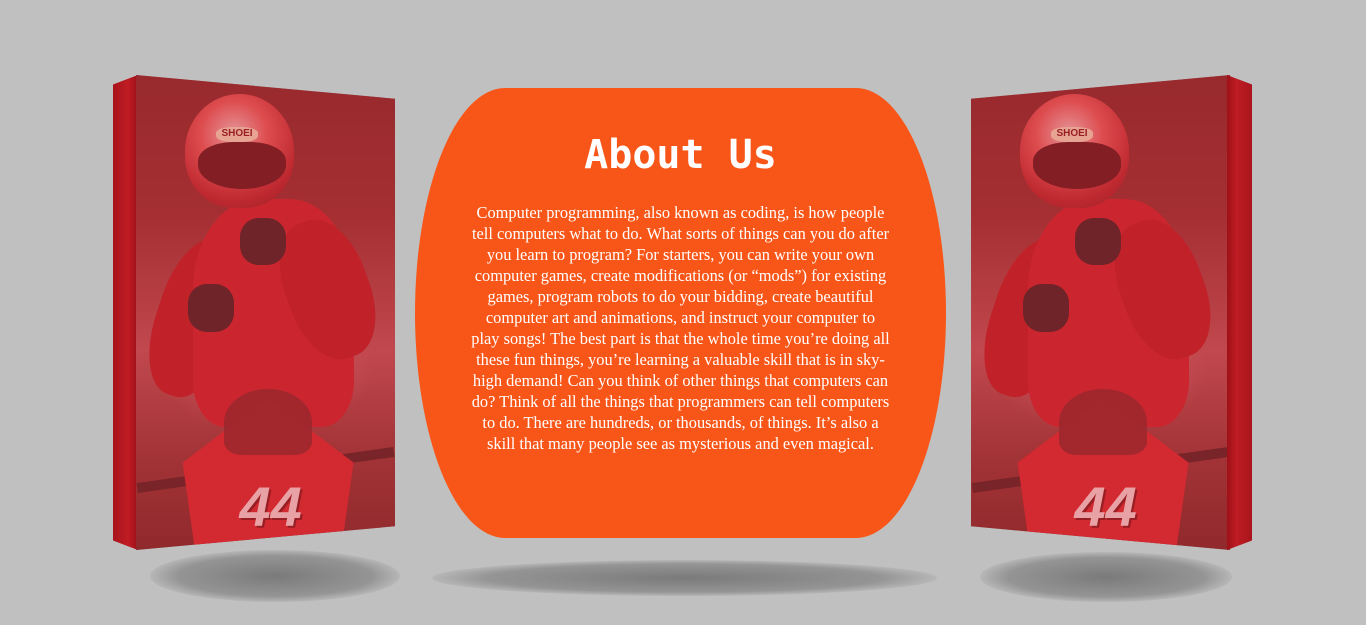 The image size is (1366, 625). I want to click on right-panel-shadow, so click(1106, 577).